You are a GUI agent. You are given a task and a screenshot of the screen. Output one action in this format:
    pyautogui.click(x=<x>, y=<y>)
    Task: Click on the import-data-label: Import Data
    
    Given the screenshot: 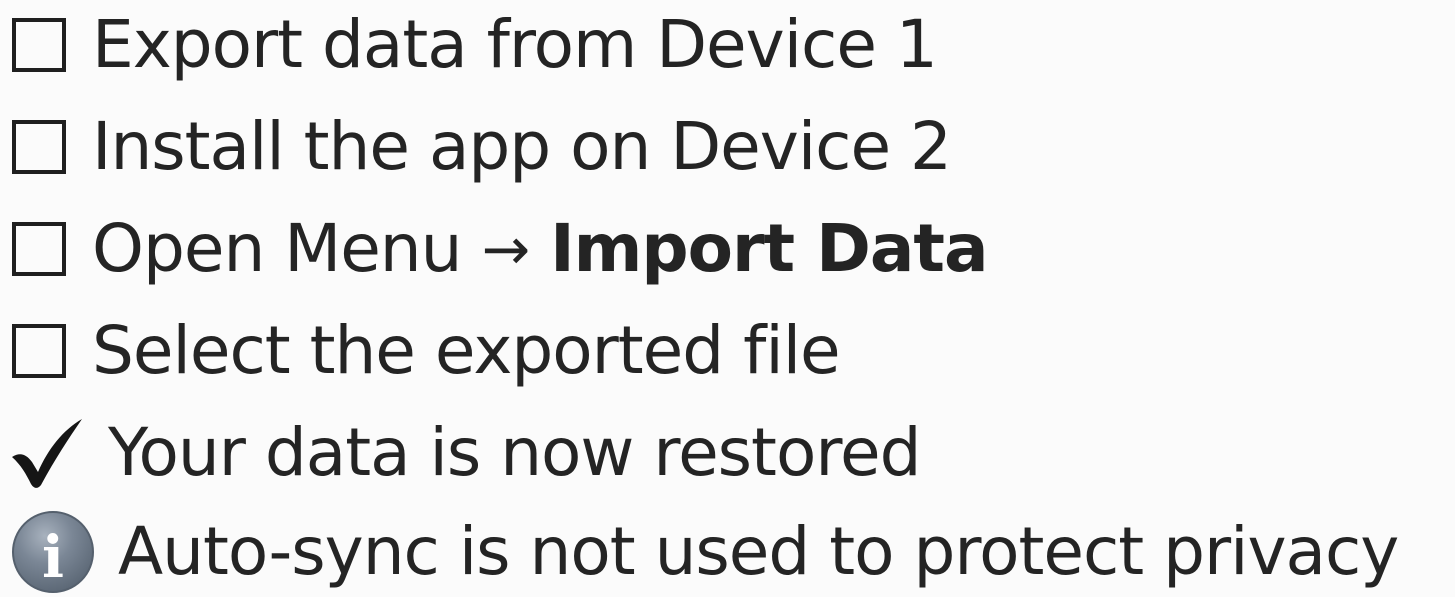 What is the action you would take?
    pyautogui.click(x=769, y=248)
    